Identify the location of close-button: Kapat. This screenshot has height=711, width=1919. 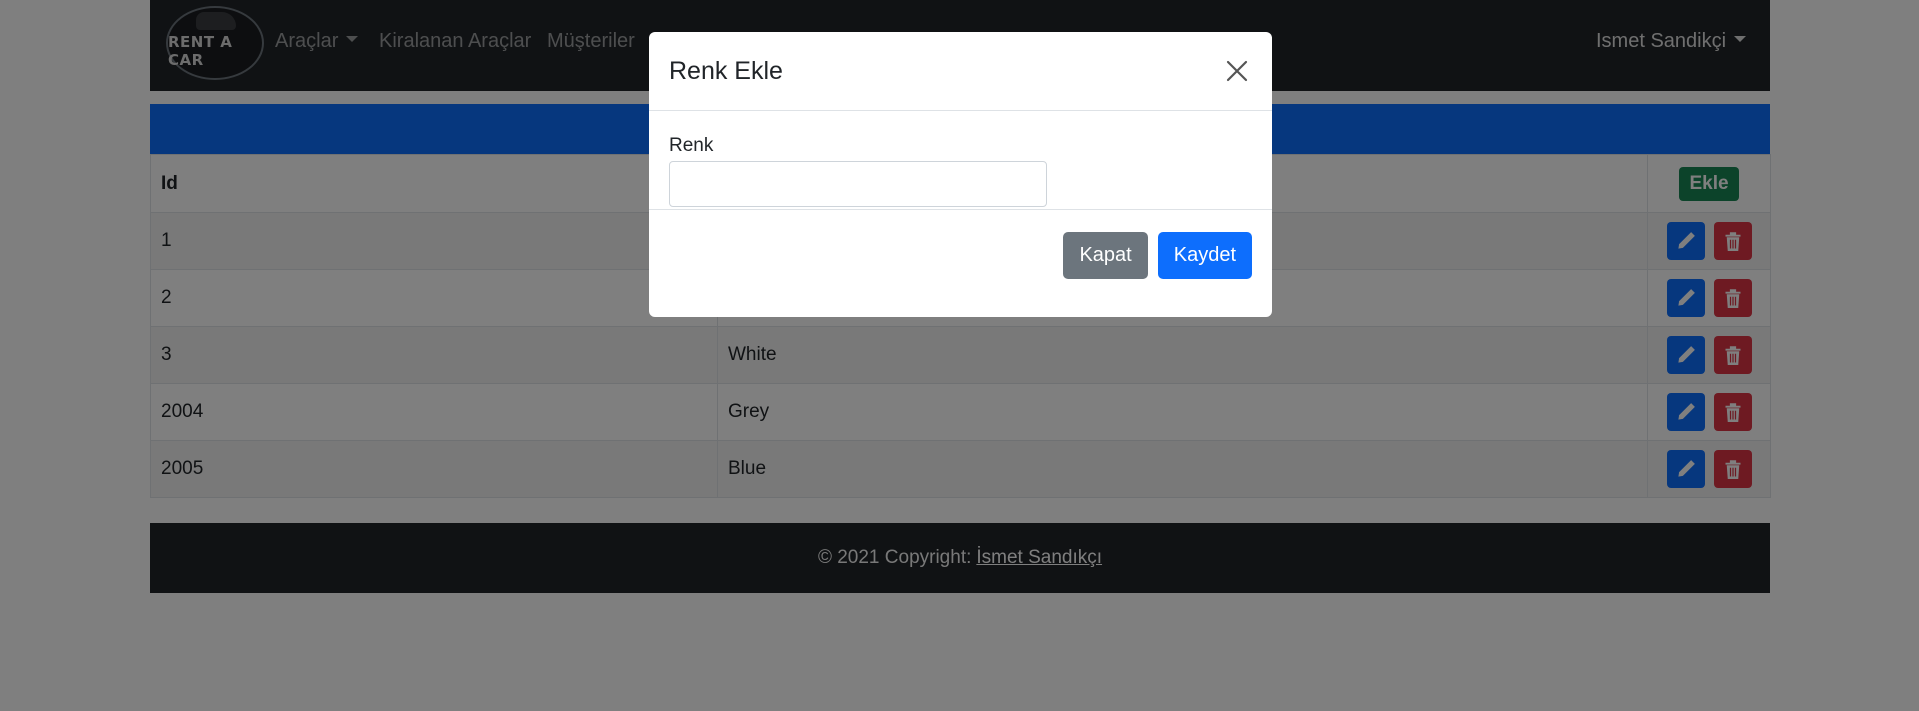
(1105, 255).